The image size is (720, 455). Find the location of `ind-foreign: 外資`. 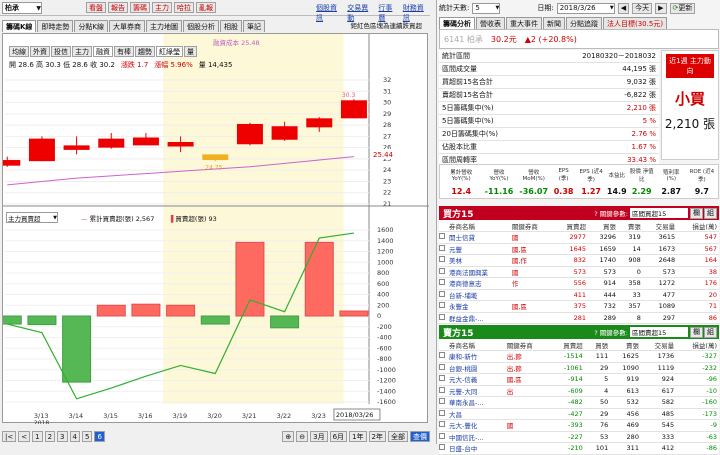

ind-foreign: 外資 is located at coordinates (40, 51).